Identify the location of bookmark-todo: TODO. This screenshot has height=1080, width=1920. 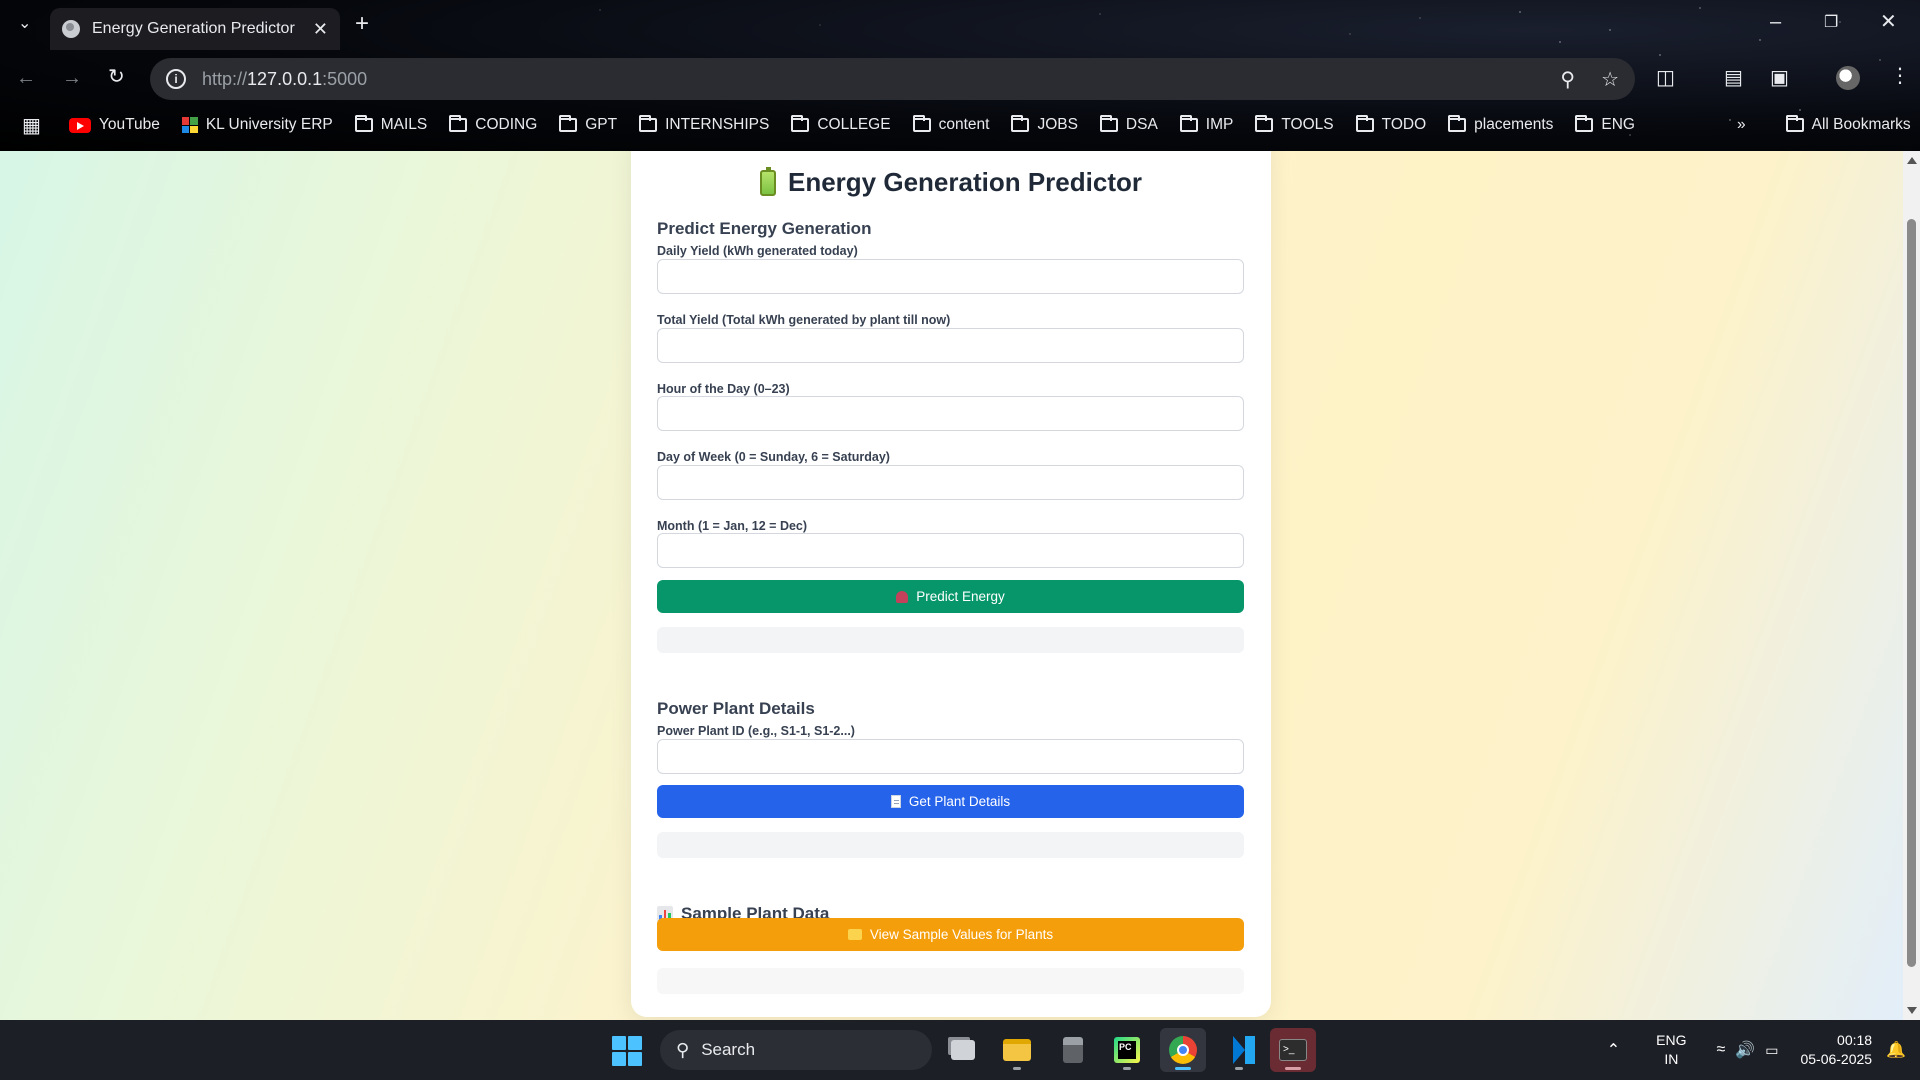
(1390, 124).